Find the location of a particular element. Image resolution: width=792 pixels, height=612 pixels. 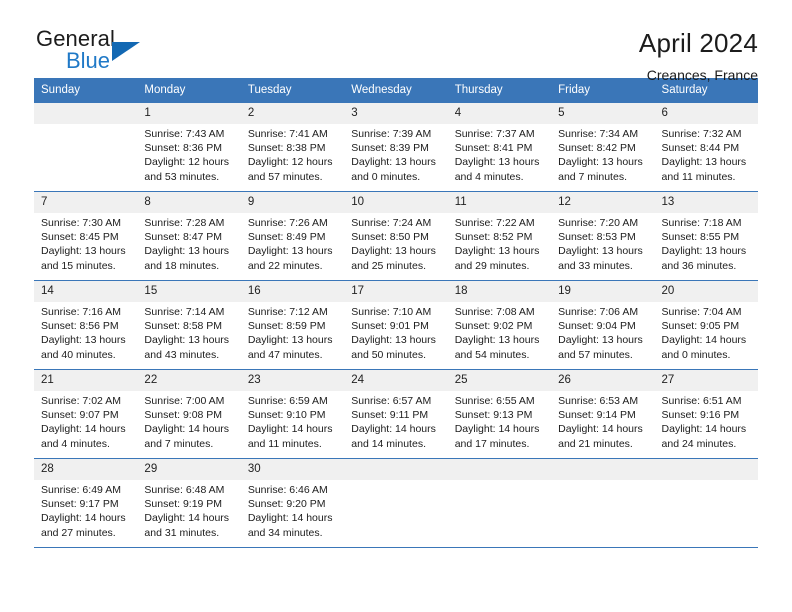

day-number: 15 is located at coordinates (189, 291).